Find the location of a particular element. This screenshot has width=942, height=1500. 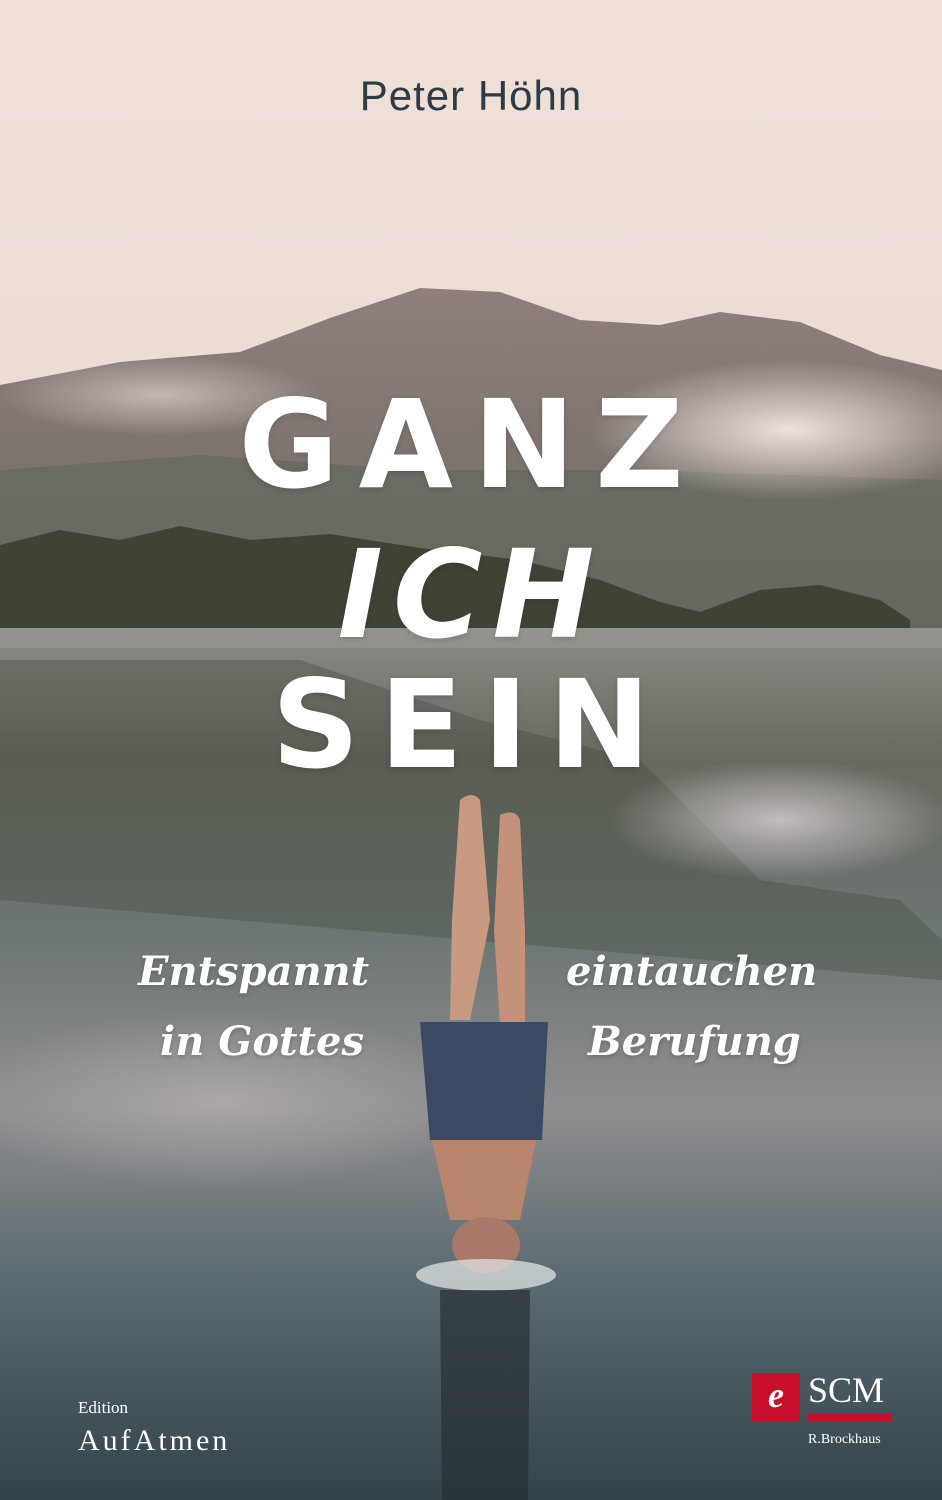

title-line-2: ICH is located at coordinates (471, 595).